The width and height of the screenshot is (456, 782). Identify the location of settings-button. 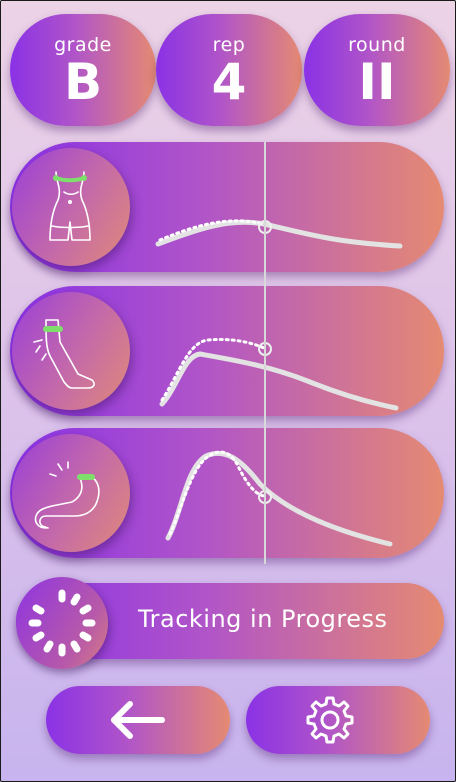
(338, 720).